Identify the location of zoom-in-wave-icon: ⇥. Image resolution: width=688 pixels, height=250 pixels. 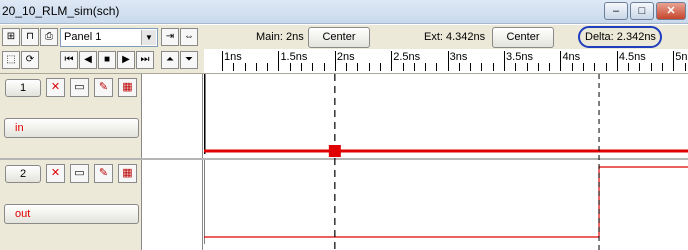
(170, 37).